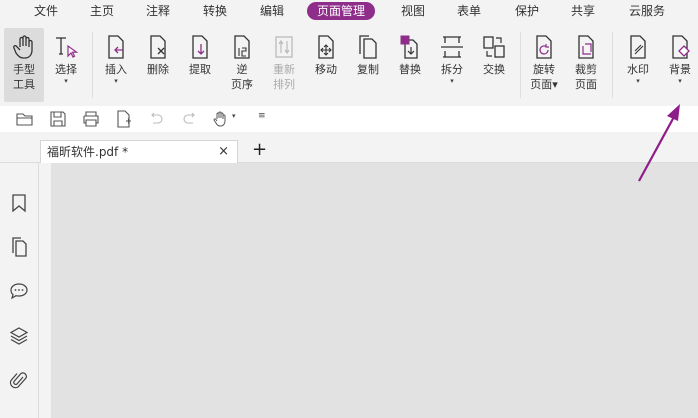 Image resolution: width=698 pixels, height=418 pixels. I want to click on reverse-order-icon, so click(242, 47).